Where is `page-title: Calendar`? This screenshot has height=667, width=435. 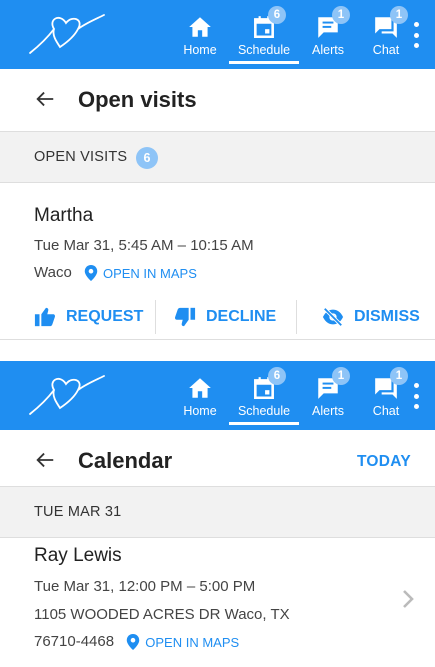
page-title: Calendar is located at coordinates (125, 460).